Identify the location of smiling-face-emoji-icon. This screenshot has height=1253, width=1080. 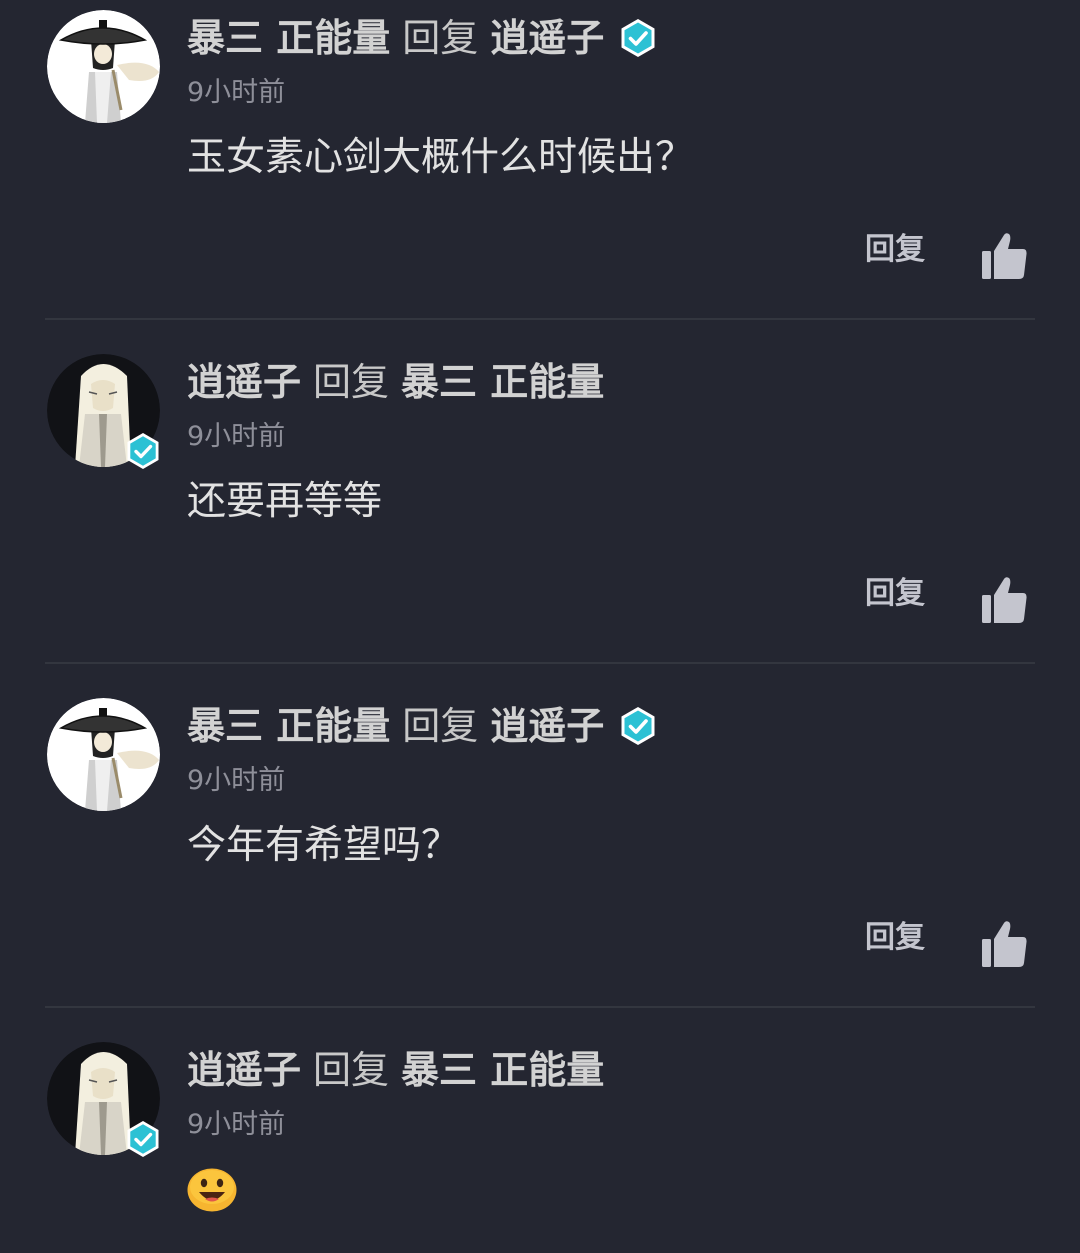
(212, 1190).